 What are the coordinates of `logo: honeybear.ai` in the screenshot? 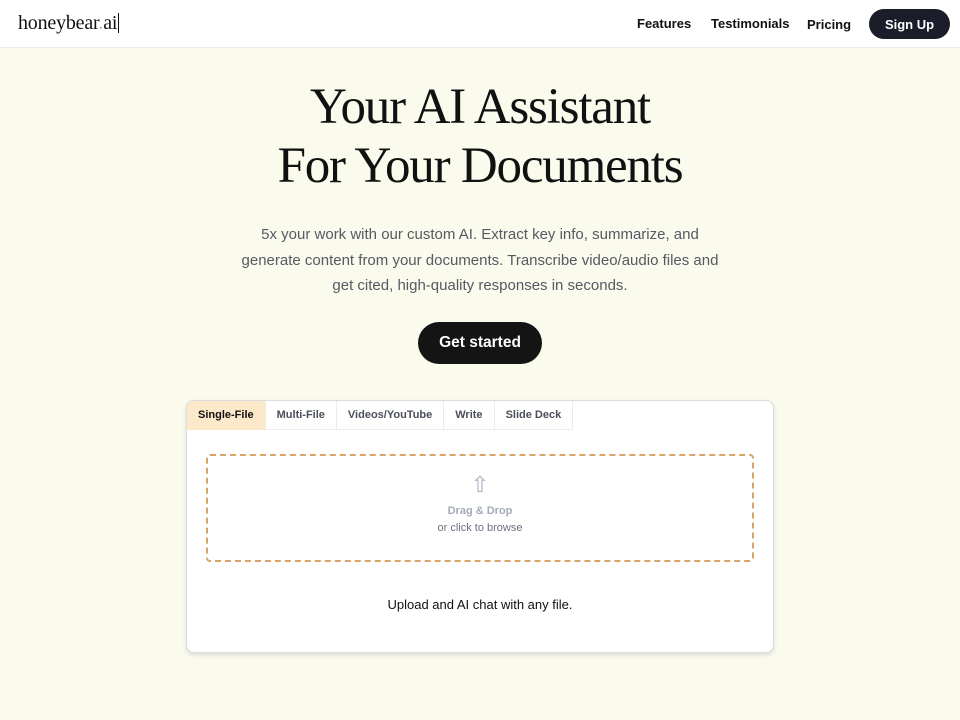 It's located at (69, 23).